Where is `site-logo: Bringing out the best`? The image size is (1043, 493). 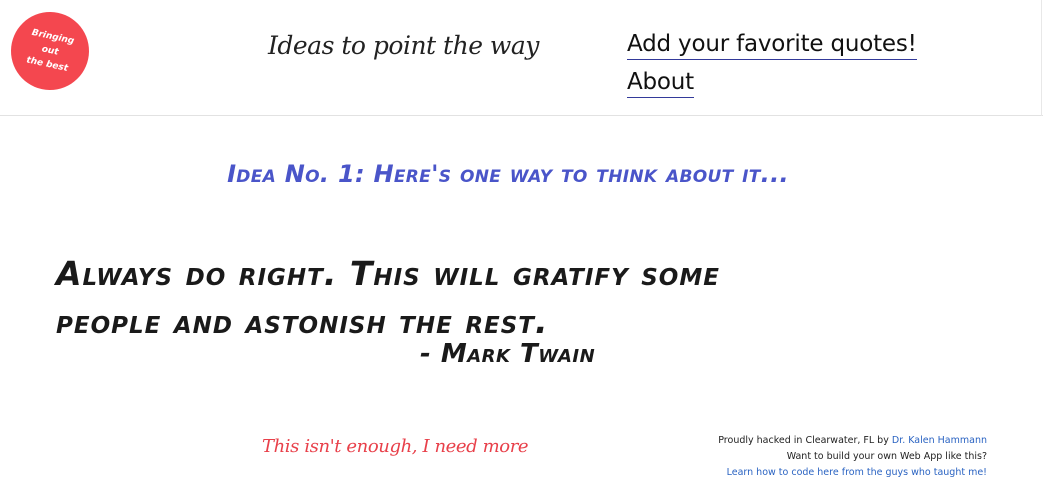 site-logo: Bringing out the best is located at coordinates (50, 51).